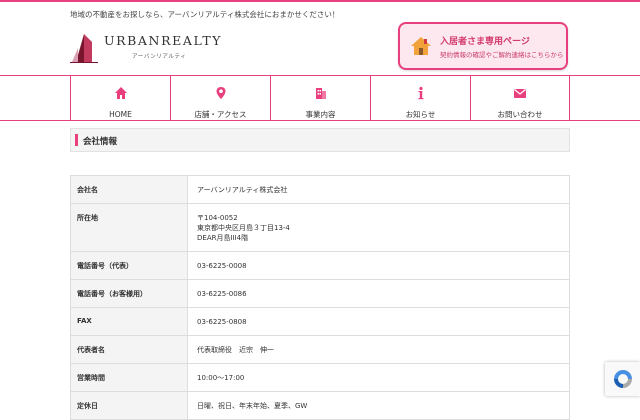 The image size is (640, 420). I want to click on map-pin-icon, so click(220, 93).